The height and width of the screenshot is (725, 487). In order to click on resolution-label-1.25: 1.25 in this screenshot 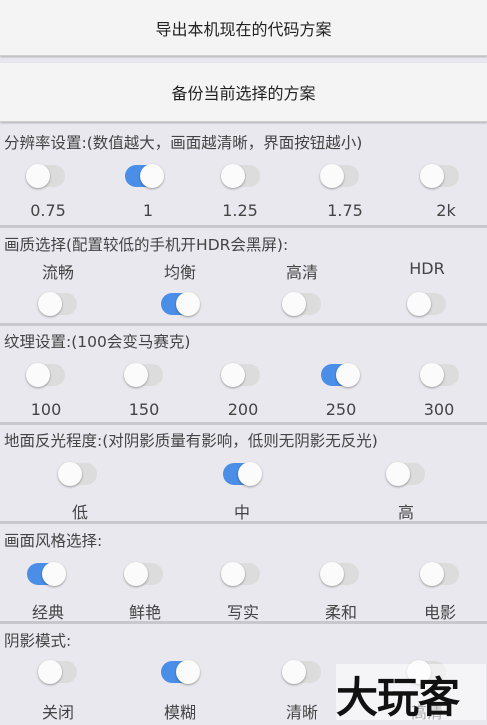, I will do `click(240, 210)`.